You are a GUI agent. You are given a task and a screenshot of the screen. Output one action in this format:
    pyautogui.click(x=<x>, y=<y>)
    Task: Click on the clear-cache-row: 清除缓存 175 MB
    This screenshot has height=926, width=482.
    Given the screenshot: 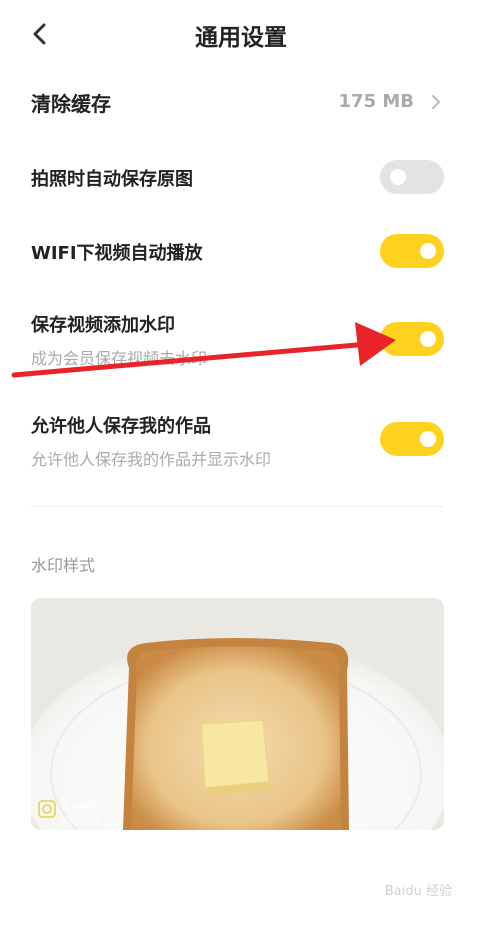 What is the action you would take?
    pyautogui.click(x=237, y=103)
    